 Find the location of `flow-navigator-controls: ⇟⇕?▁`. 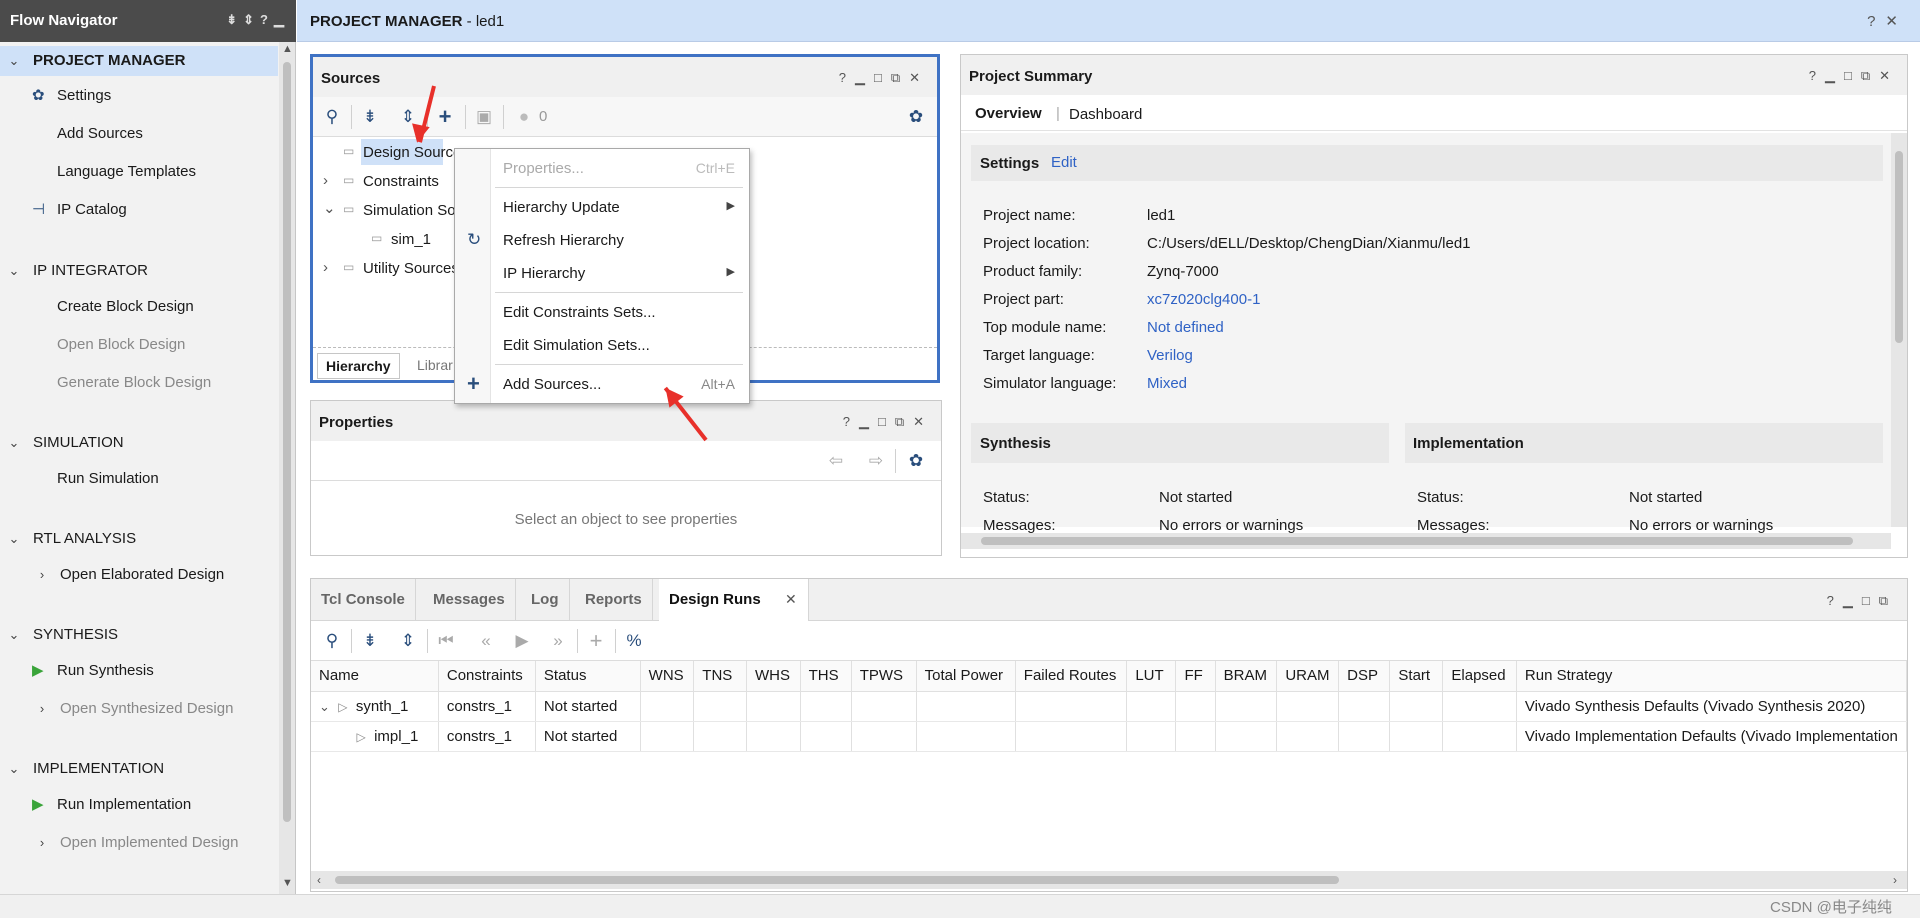

flow-navigator-controls: ⇟⇕?▁ is located at coordinates (258, 20).